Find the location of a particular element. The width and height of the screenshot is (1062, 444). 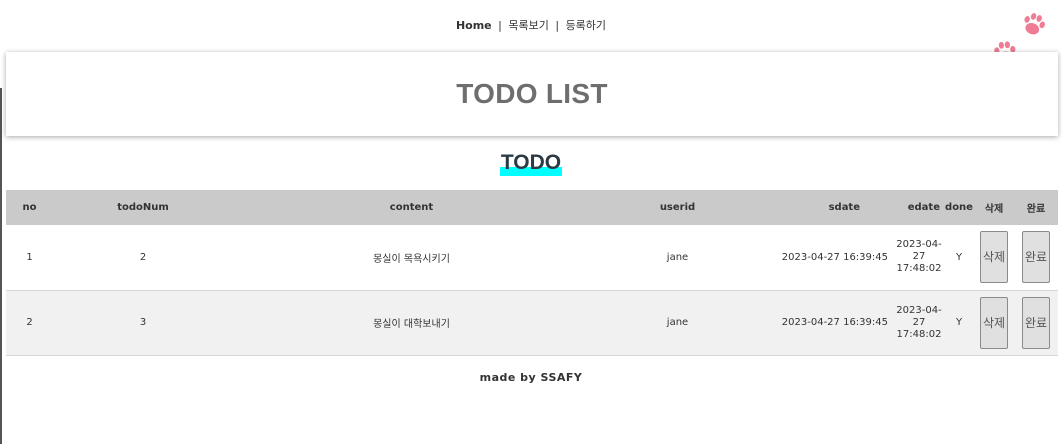

top-navigation: Home | 목록보기 | 등록하기 is located at coordinates (531, 25).